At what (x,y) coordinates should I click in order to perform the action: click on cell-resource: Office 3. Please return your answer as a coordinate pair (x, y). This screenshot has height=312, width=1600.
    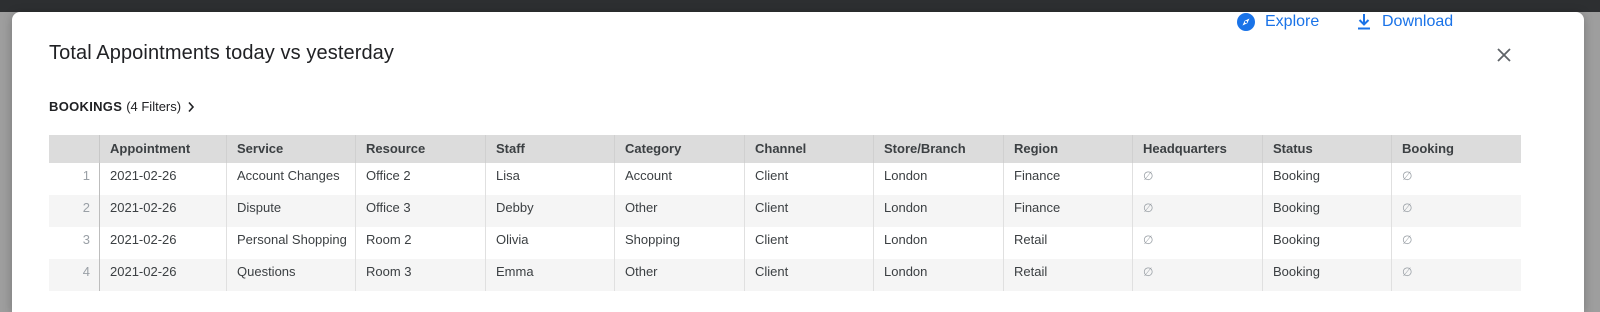
    Looking at the image, I should click on (420, 211).